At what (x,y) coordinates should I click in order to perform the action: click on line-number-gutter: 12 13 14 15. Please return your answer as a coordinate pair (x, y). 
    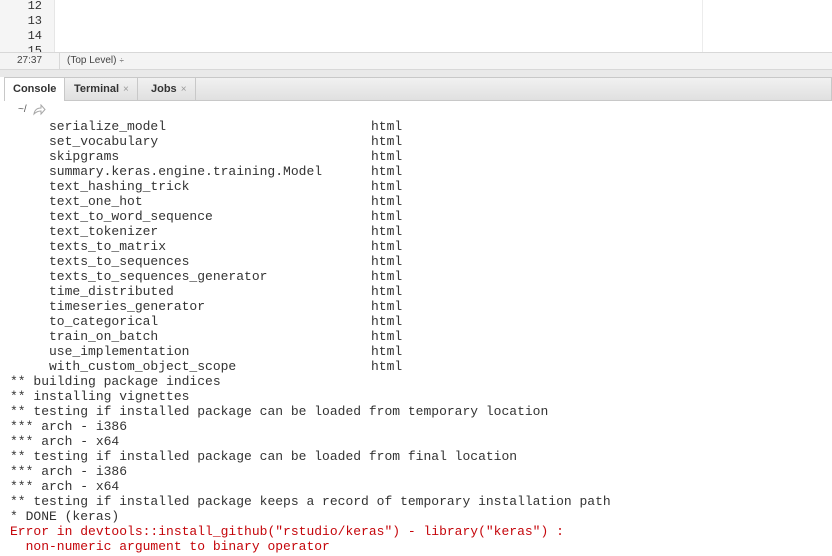
    Looking at the image, I should click on (27, 26).